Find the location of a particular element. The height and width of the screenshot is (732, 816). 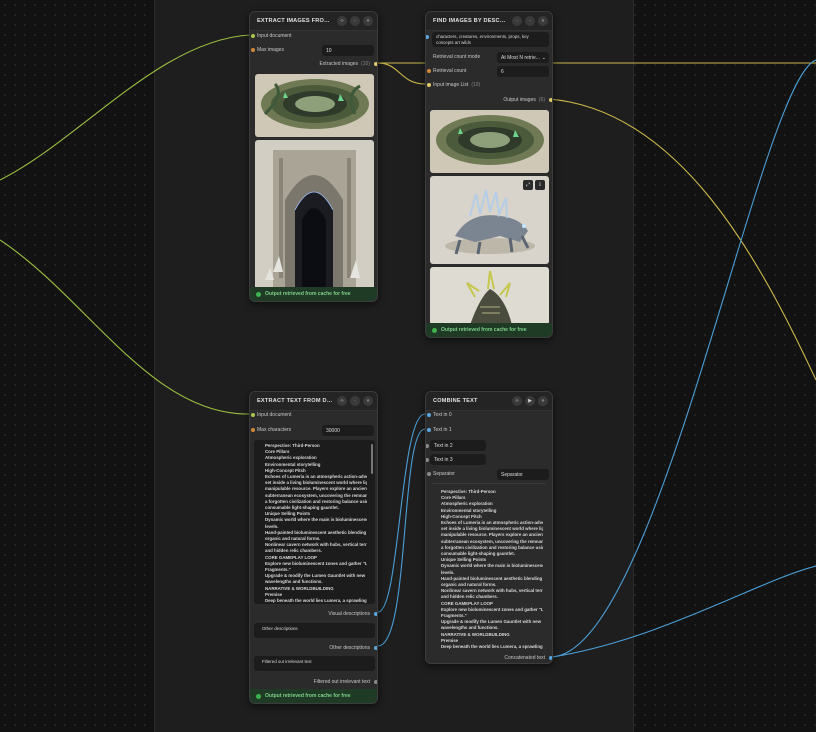

node-title: COMBINE TEXT is located at coordinates (455, 401).